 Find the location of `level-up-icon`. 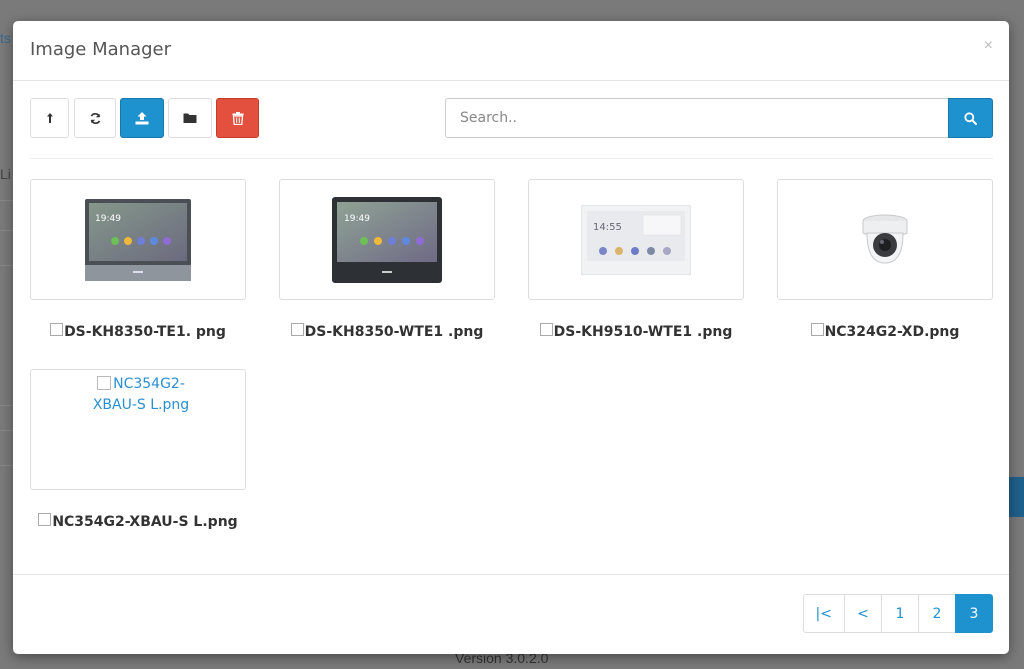

level-up-icon is located at coordinates (49, 118).